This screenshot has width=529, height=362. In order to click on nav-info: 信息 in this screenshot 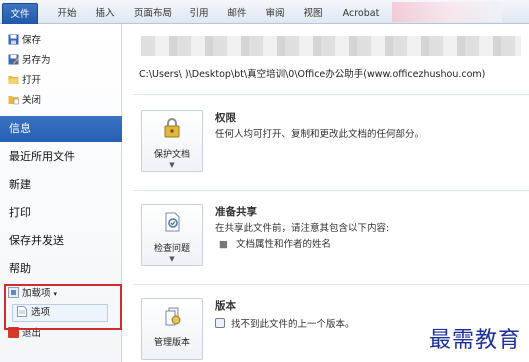, I will do `click(65, 129)`.